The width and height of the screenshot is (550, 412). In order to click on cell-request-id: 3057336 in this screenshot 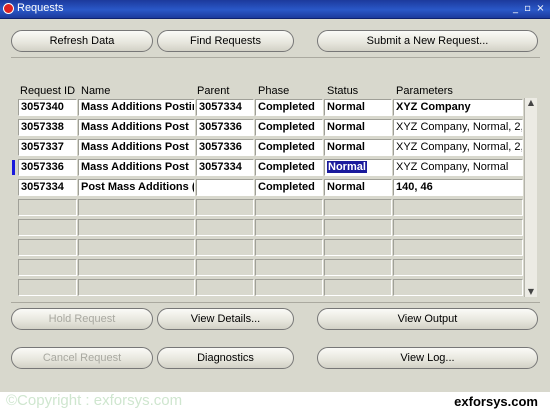, I will do `click(47, 167)`.